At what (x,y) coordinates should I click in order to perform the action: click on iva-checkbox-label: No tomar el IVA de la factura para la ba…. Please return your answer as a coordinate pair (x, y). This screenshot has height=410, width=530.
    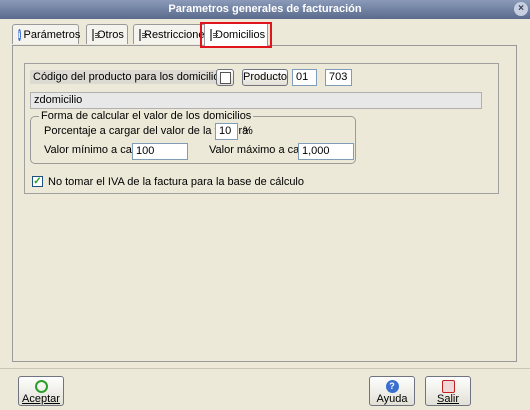
    Looking at the image, I should click on (176, 182).